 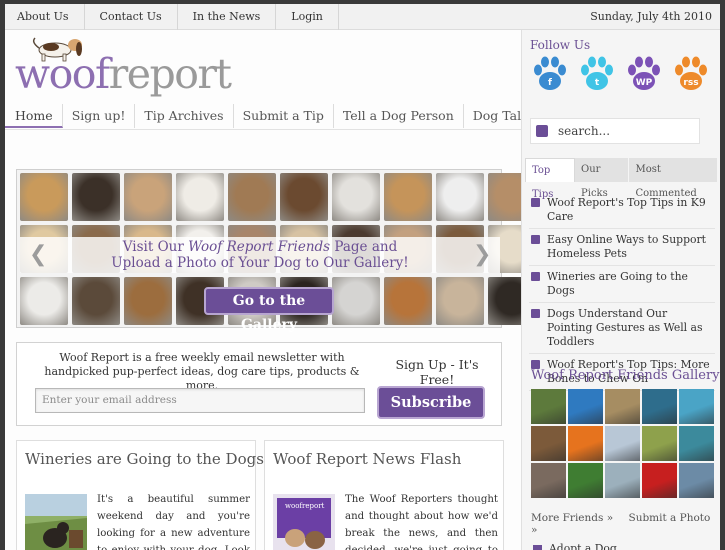 I want to click on svg-text: t, so click(x=597, y=83).